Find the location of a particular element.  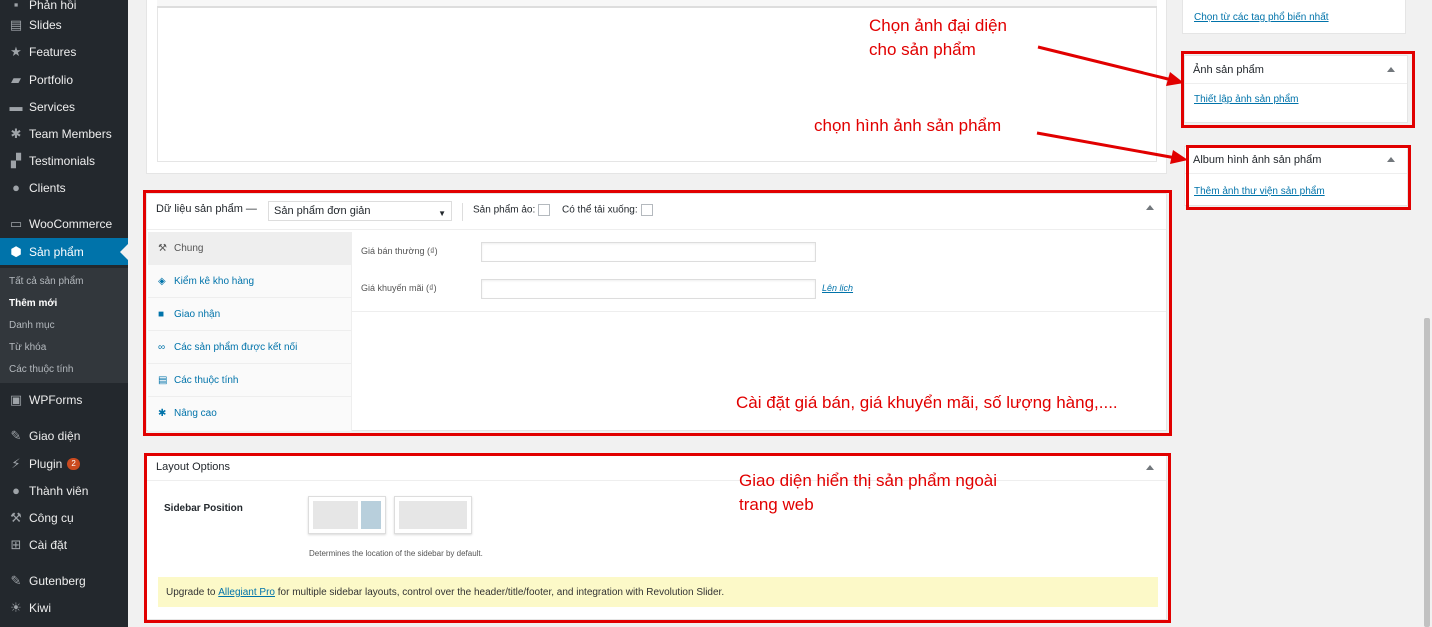

menu-item-clients: ● Clients is located at coordinates (64, 187).